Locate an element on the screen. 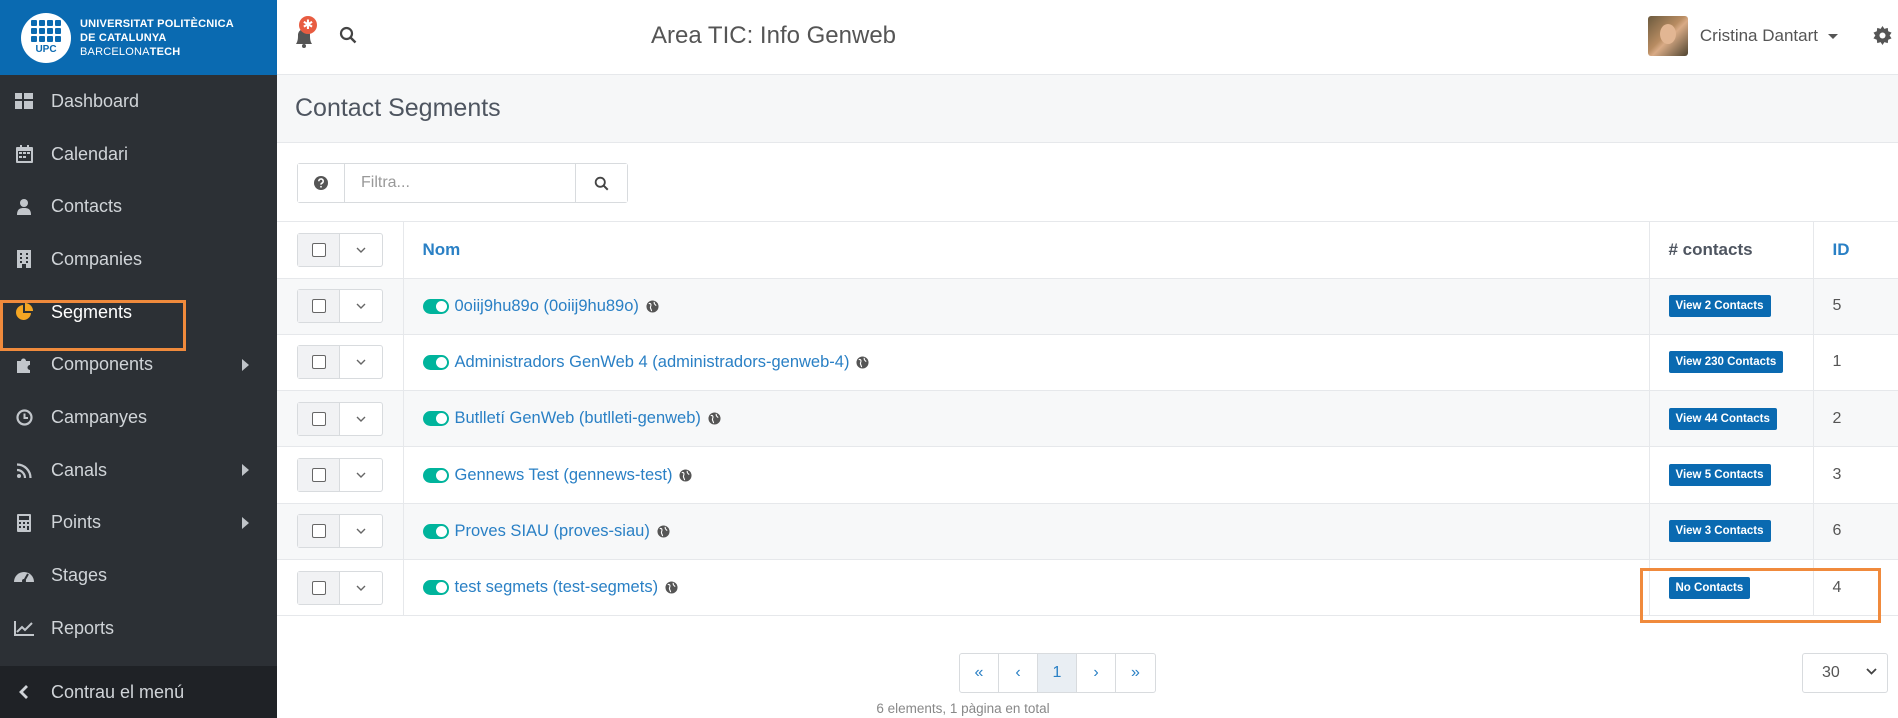 This screenshot has height=718, width=1898. view-contacts-badge: View 5 Contacts is located at coordinates (1719, 475).